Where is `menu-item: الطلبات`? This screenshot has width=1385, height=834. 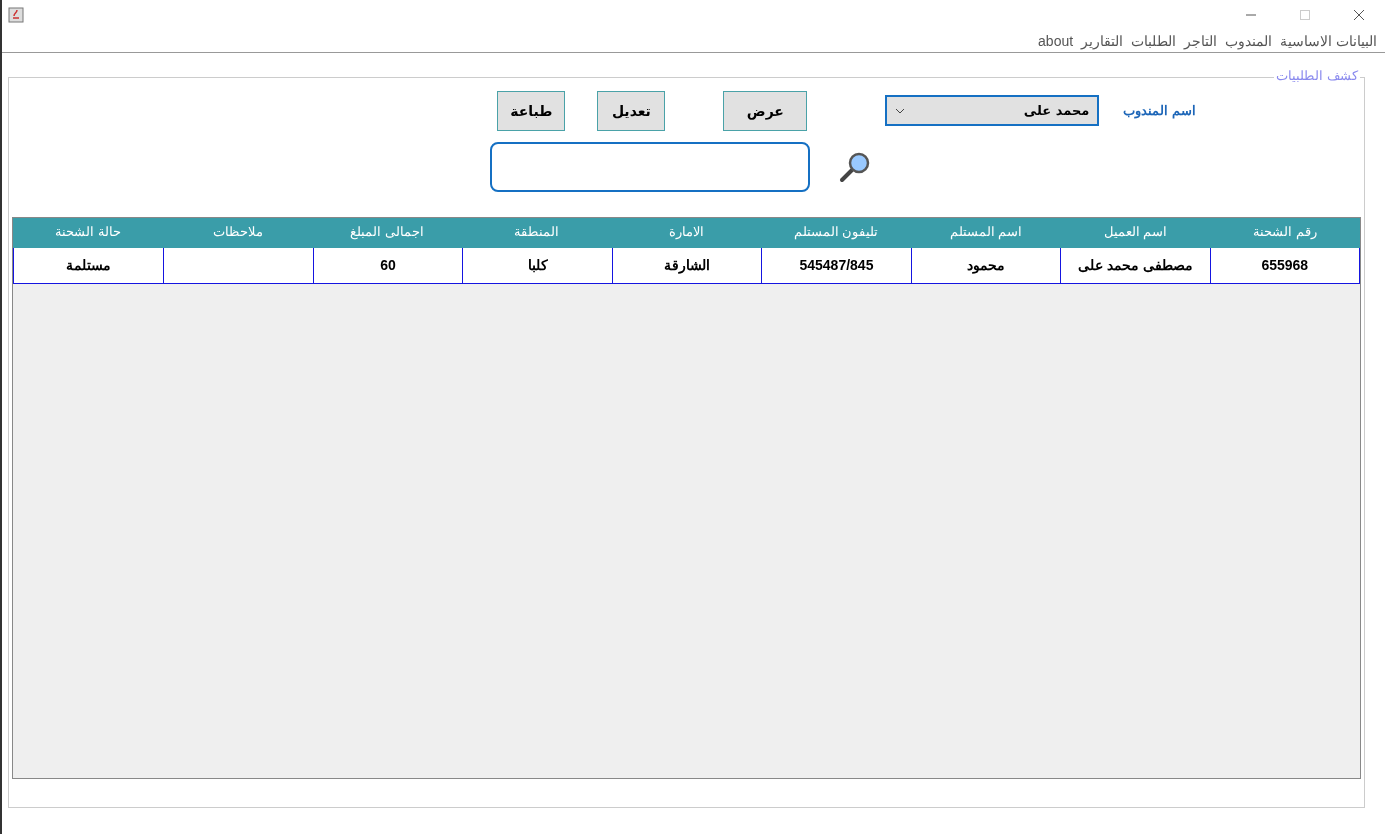
menu-item: الطلبات is located at coordinates (1154, 41).